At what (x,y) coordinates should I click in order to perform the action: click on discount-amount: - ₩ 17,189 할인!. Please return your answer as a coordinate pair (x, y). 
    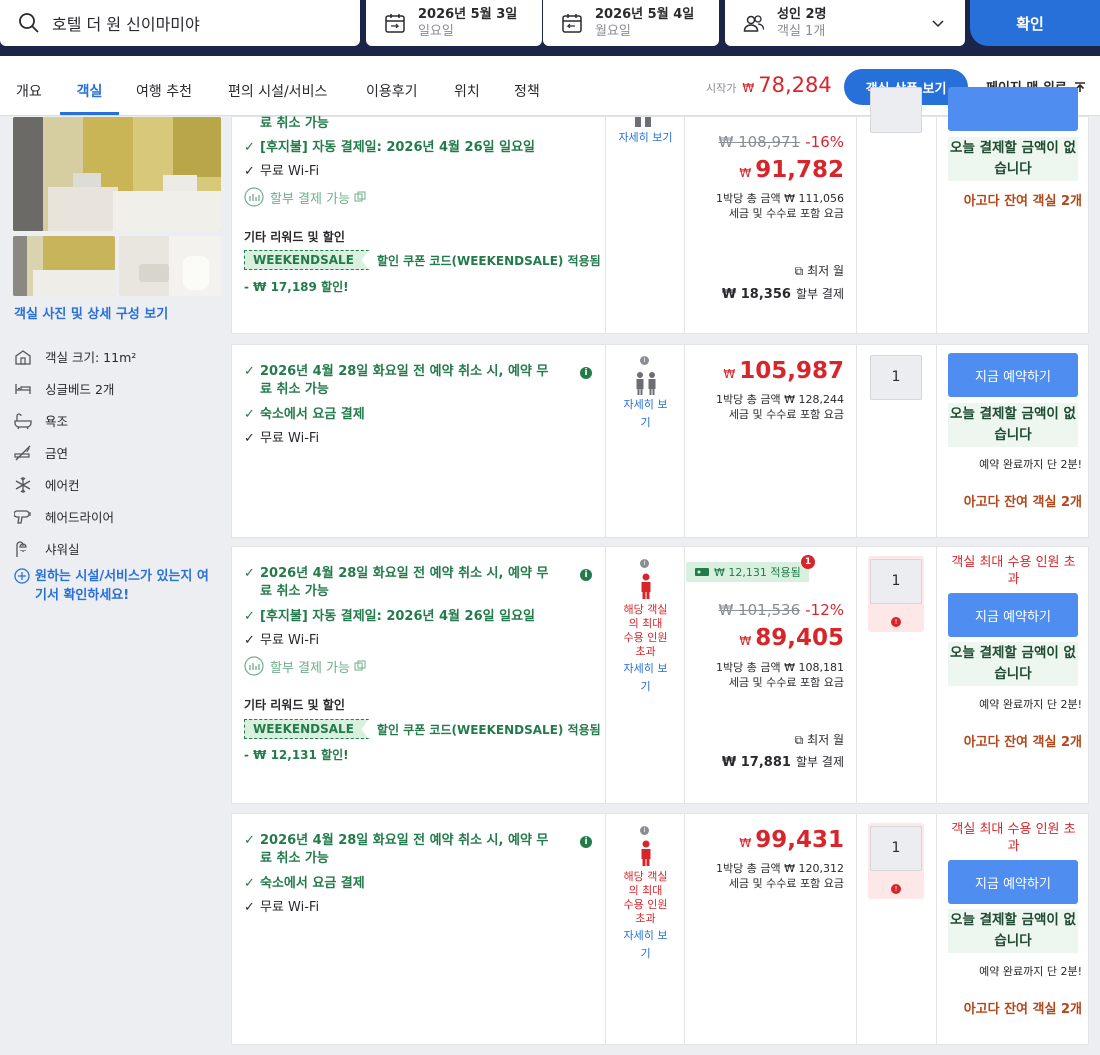
    Looking at the image, I should click on (296, 287).